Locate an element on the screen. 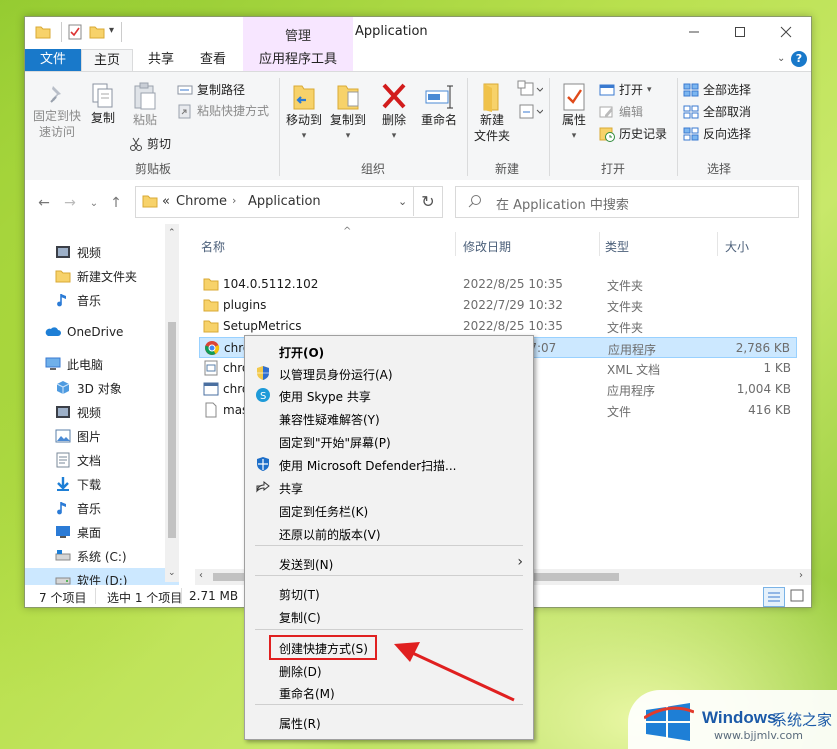 This screenshot has width=837, height=749. context-menu-item: 还原以前的版本(V) is located at coordinates (389, 533).